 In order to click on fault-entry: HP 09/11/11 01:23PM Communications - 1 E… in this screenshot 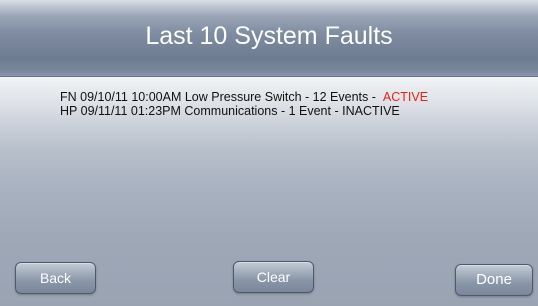, I will do `click(230, 111)`.